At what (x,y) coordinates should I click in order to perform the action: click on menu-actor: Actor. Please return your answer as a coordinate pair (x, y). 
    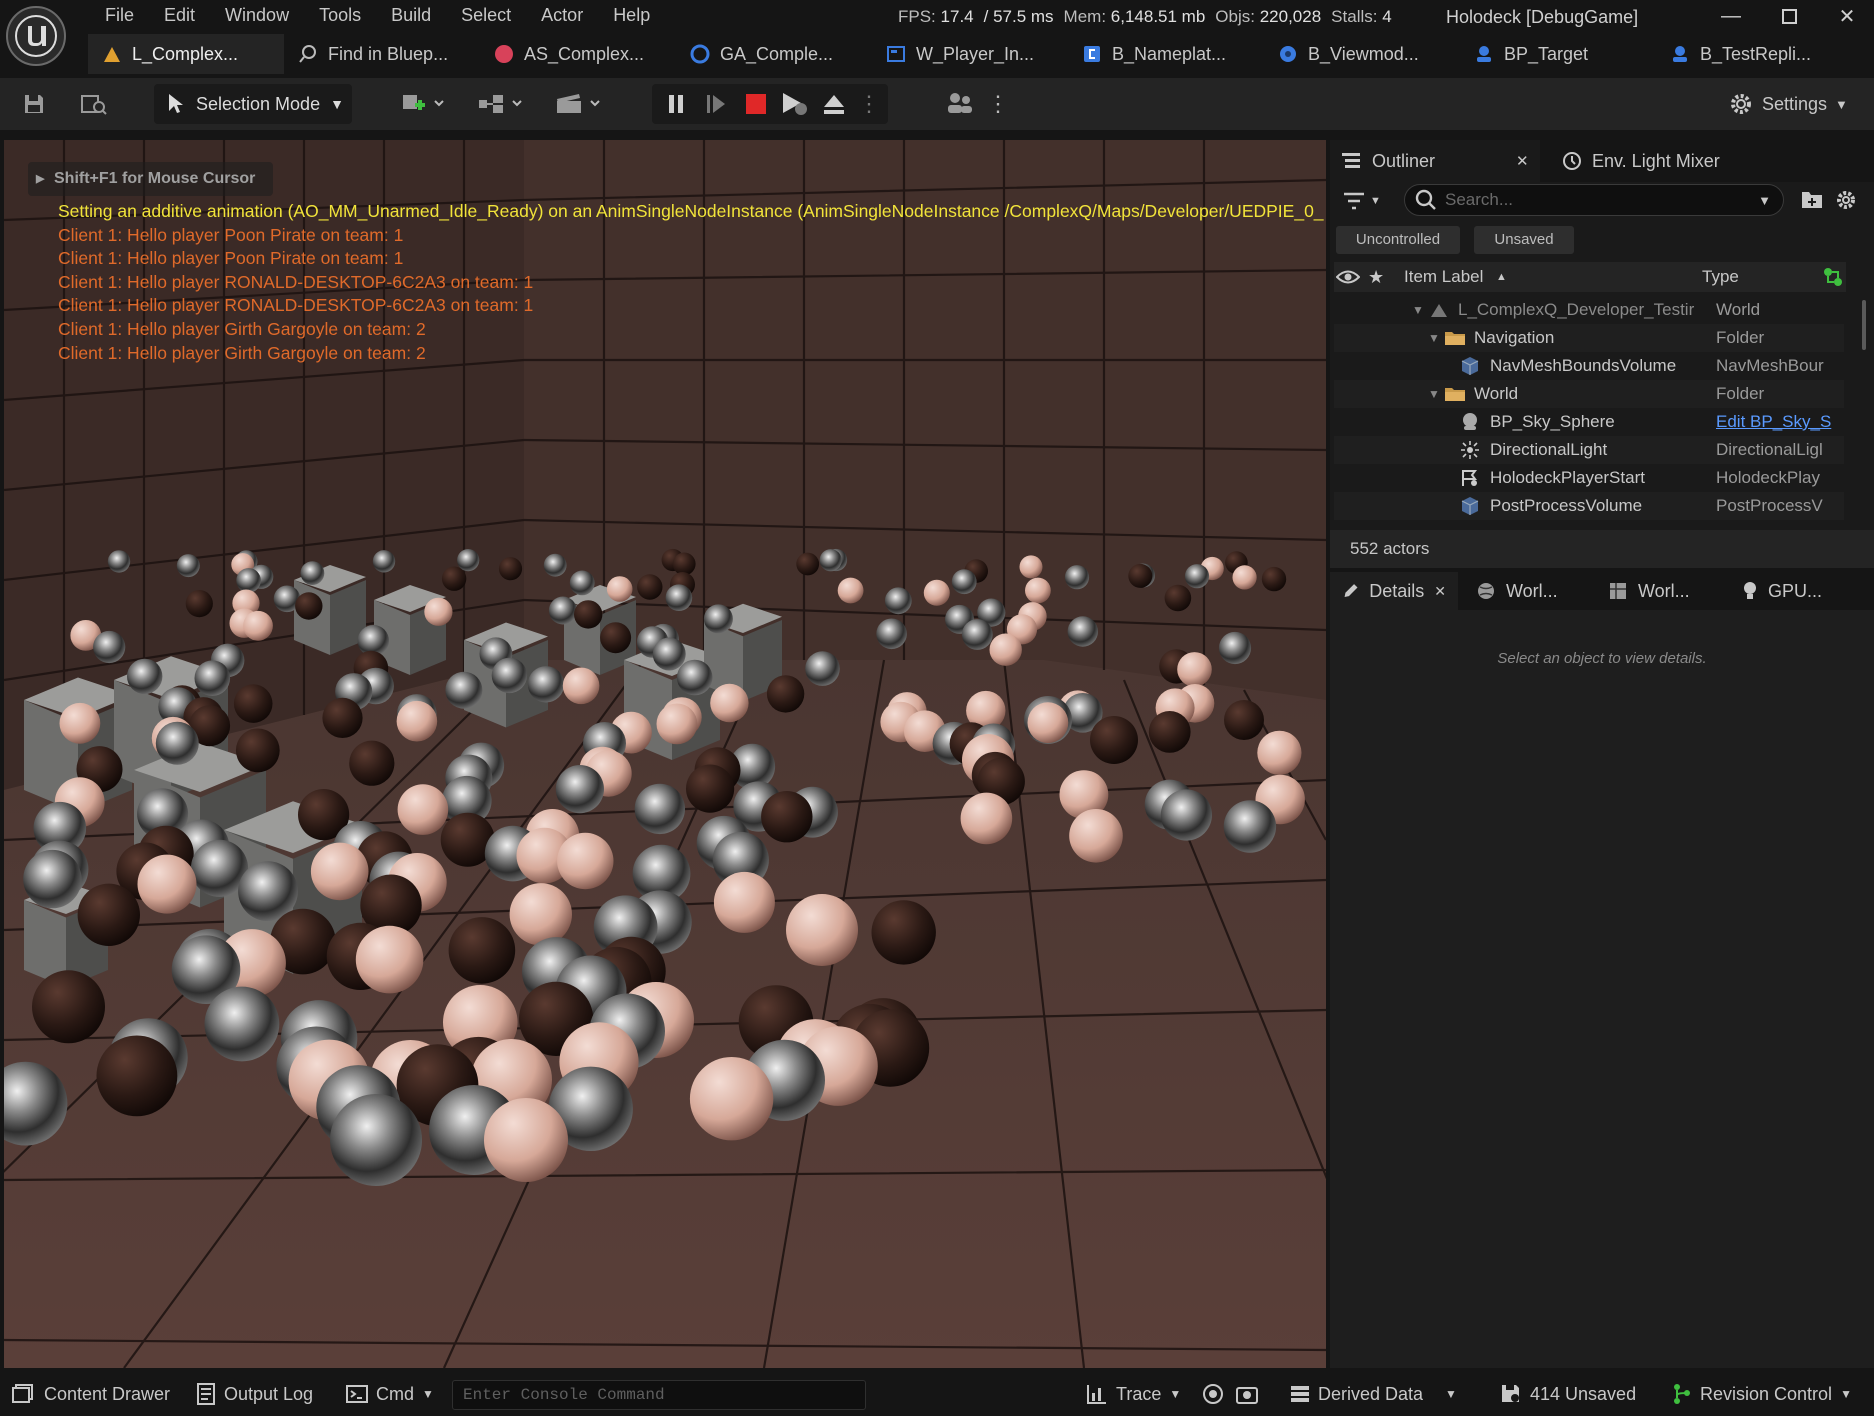
    Looking at the image, I should click on (562, 15).